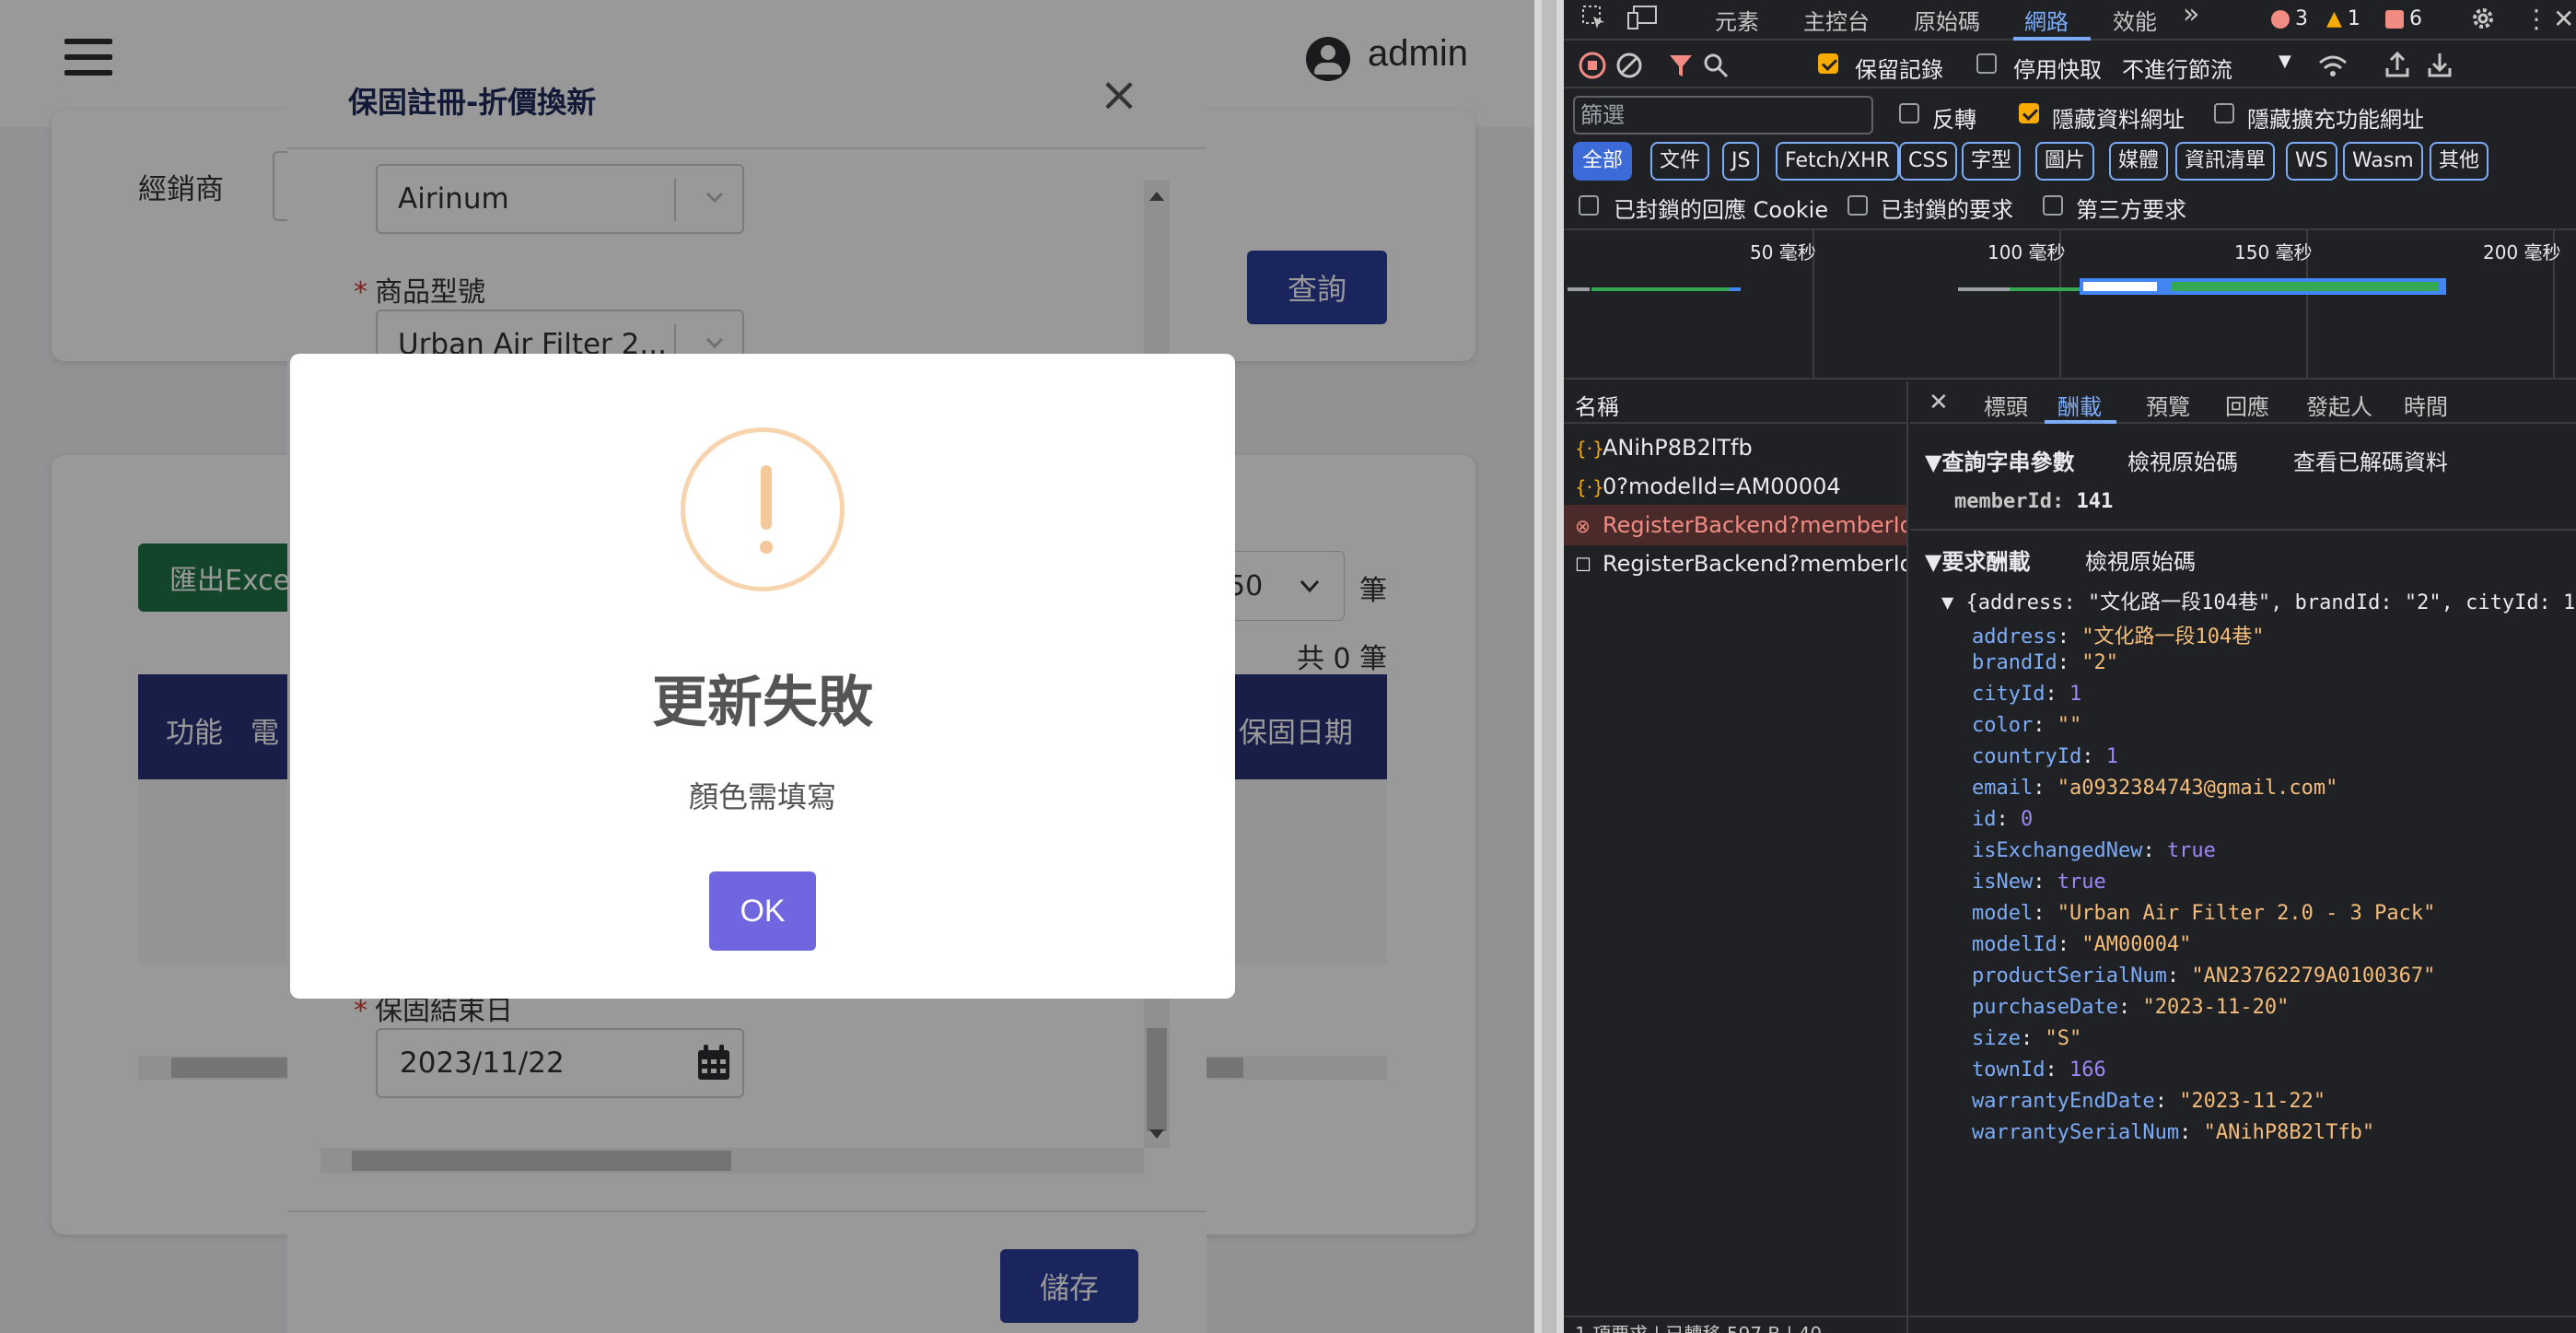  I want to click on invert-checkbox, so click(1909, 113).